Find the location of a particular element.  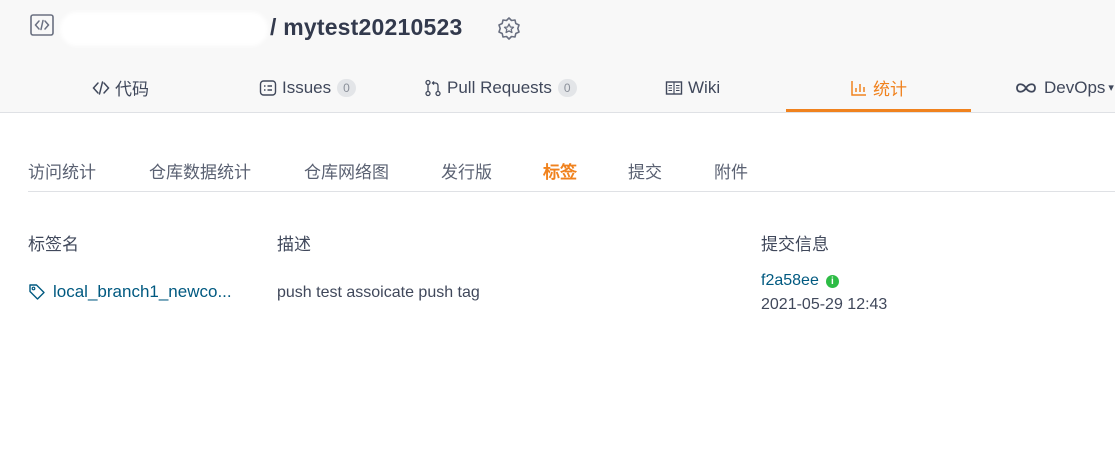

infinity-icon is located at coordinates (1026, 88).